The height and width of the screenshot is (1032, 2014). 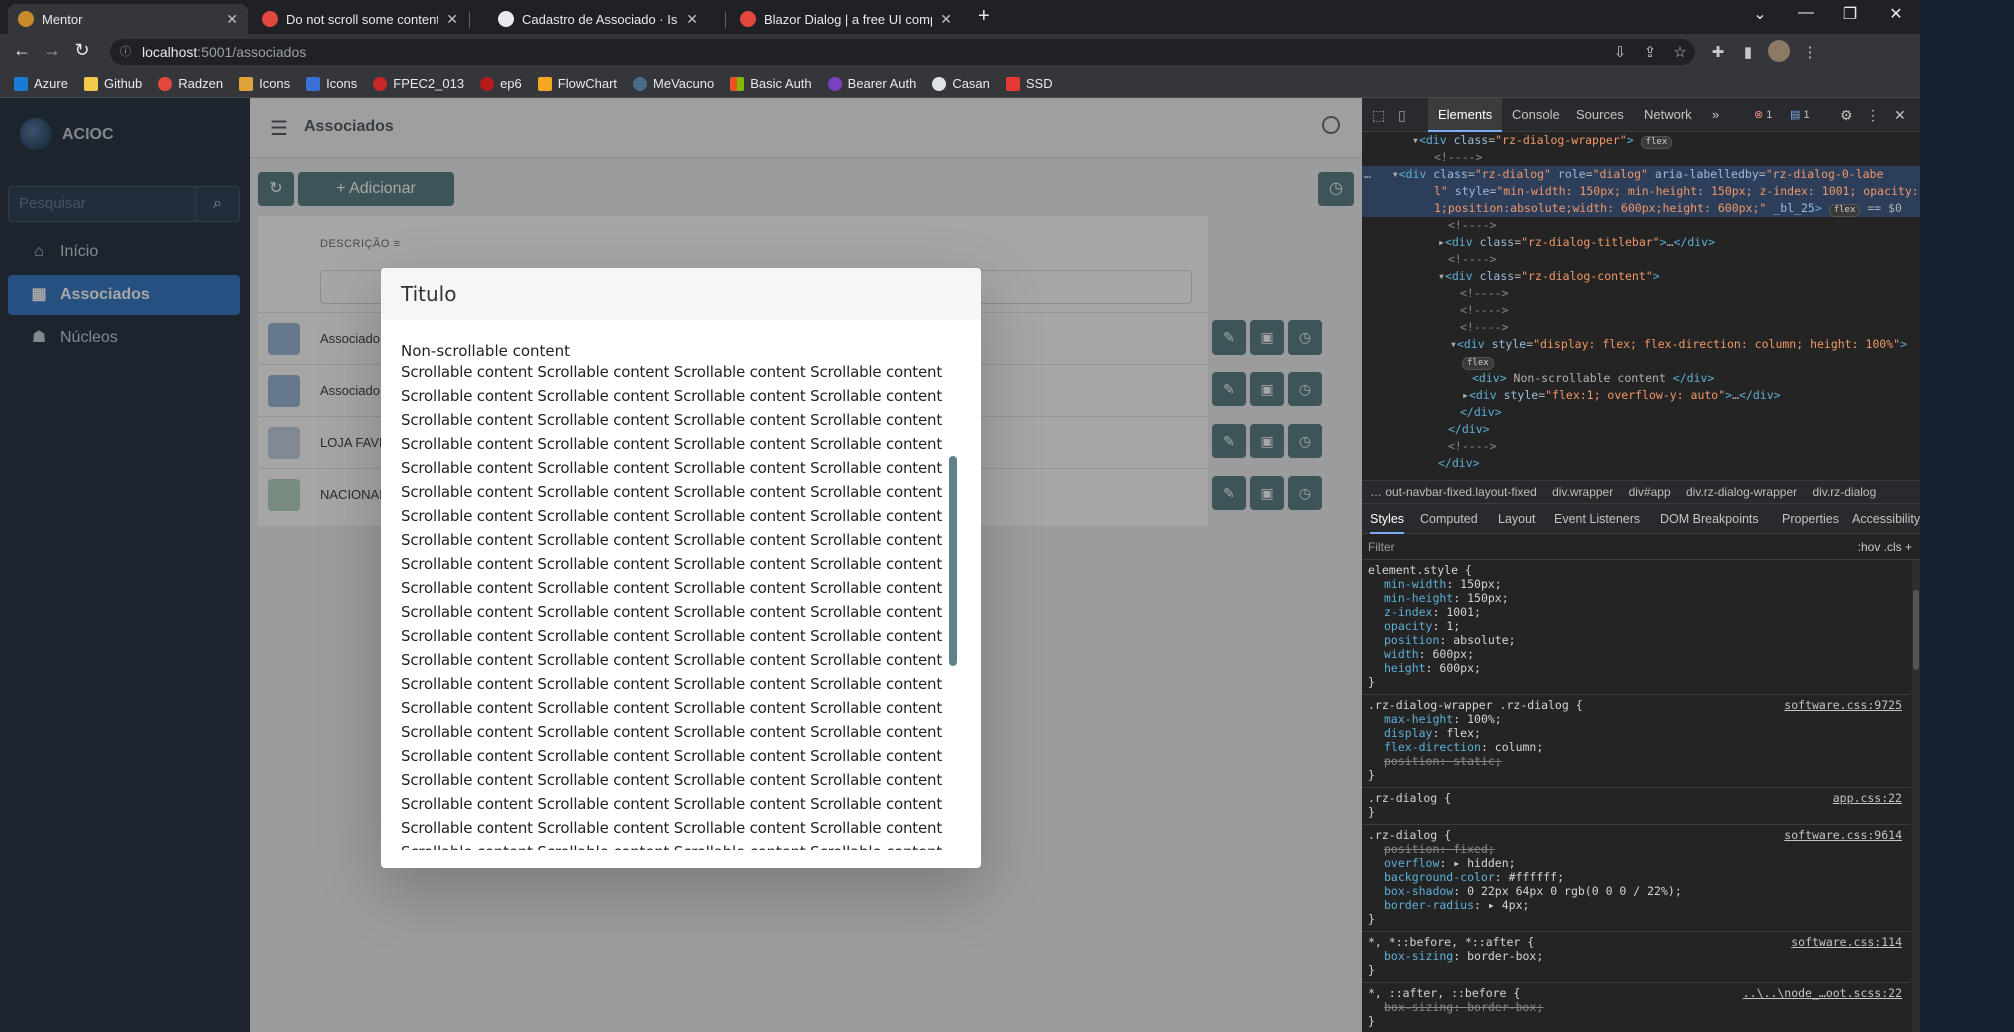 I want to click on dom-node: <div> Non-scrollable content </div>, so click(x=1641, y=378).